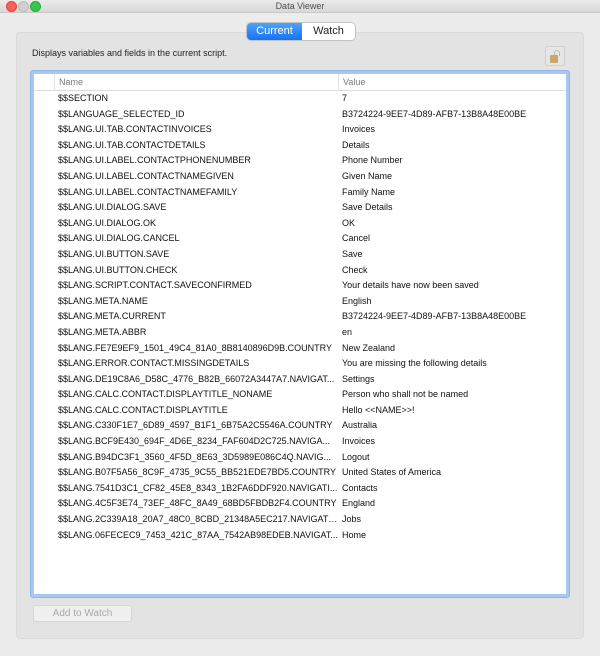 The image size is (600, 656). Describe the element at coordinates (410, 285) in the screenshot. I see `variable-value: Your details have now been saved` at that location.